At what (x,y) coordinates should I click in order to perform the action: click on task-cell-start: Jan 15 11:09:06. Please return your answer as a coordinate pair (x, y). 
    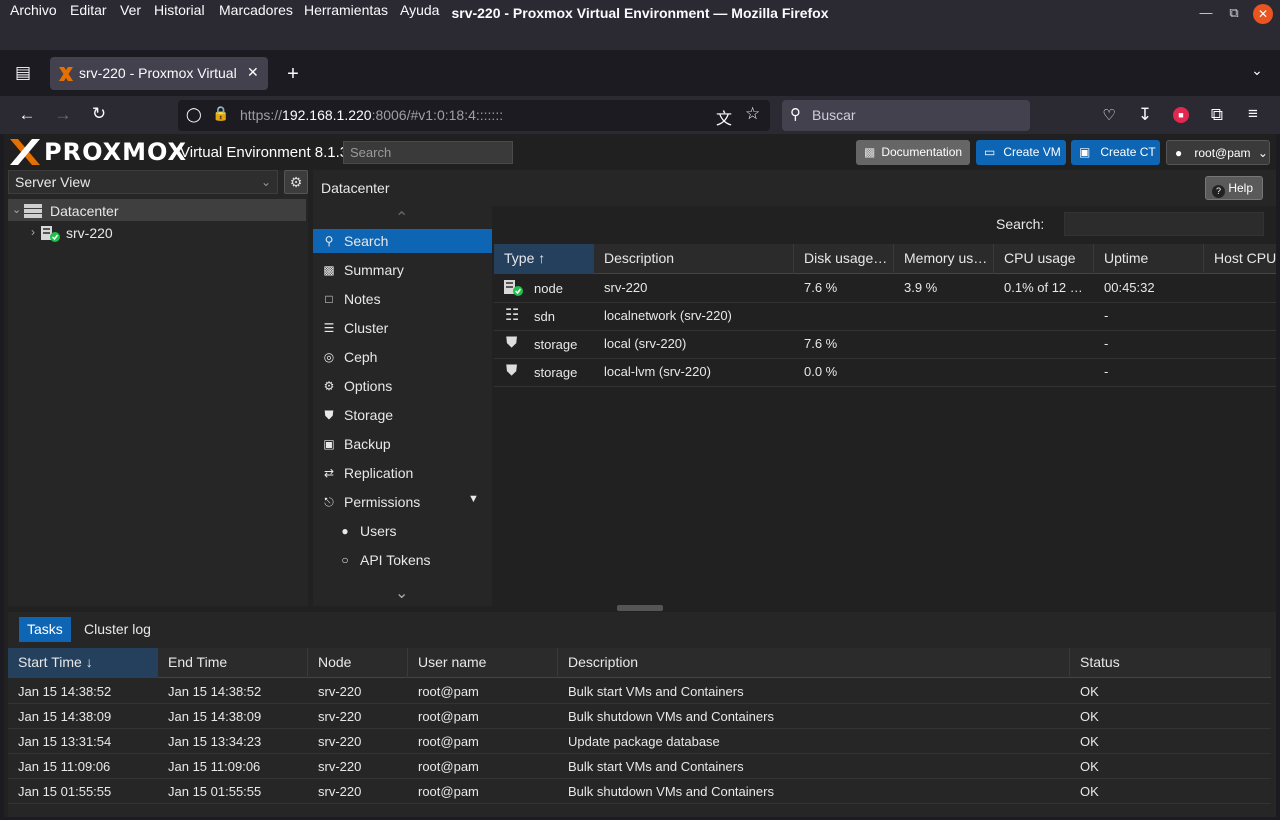
    Looking at the image, I should click on (64, 766).